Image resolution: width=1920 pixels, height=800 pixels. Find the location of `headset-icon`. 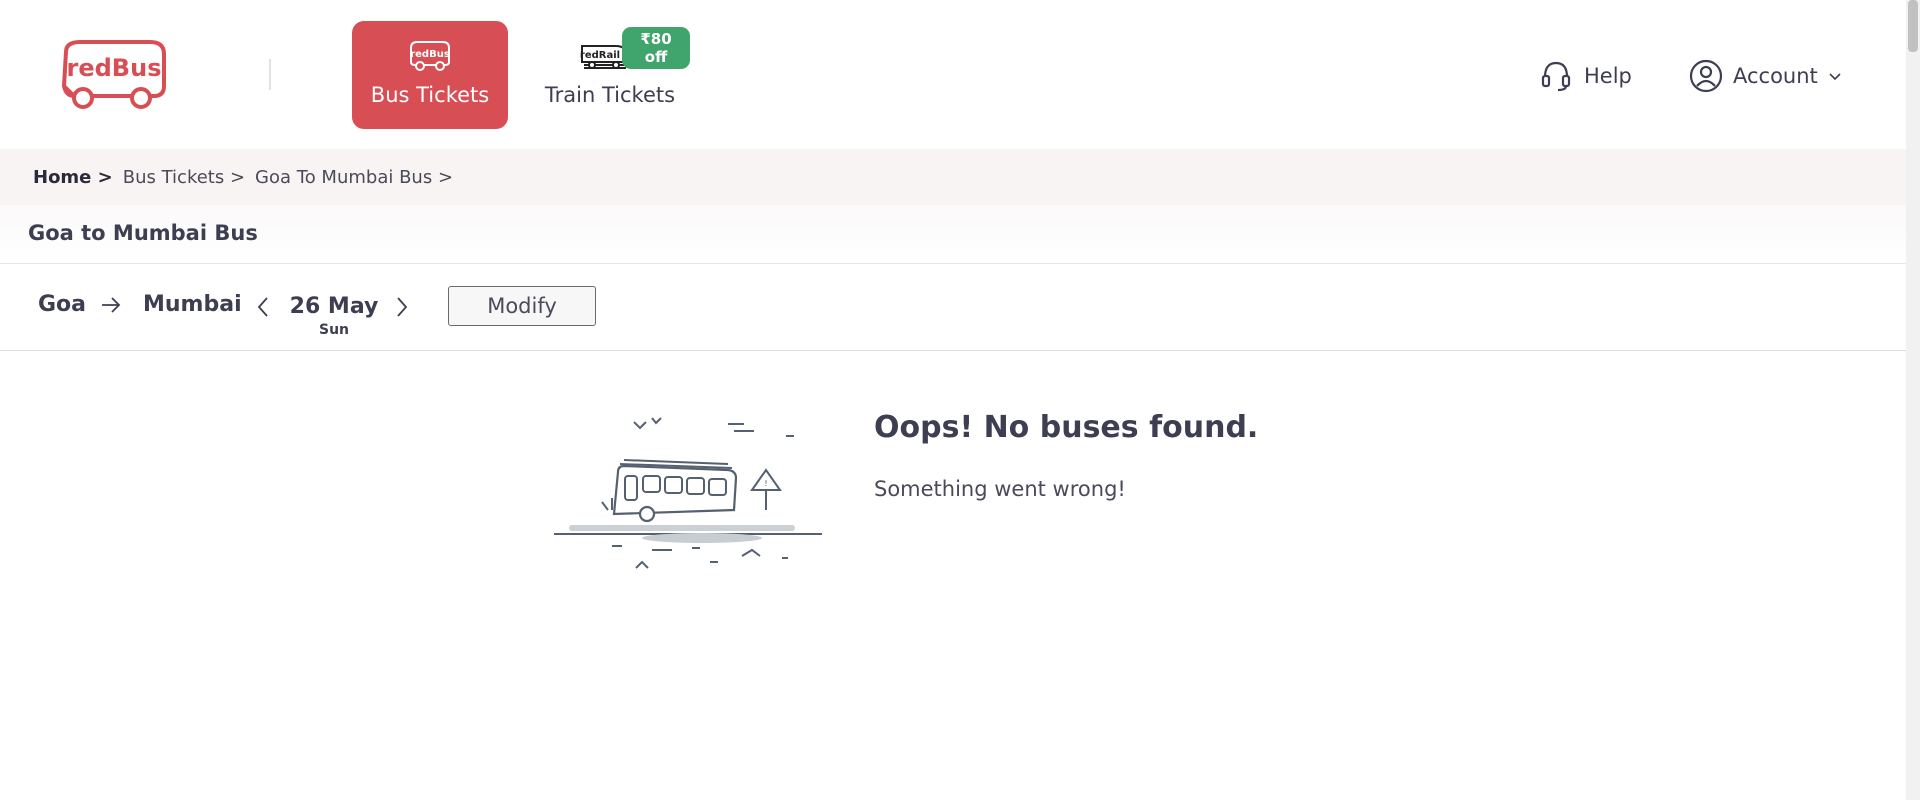

headset-icon is located at coordinates (1556, 76).